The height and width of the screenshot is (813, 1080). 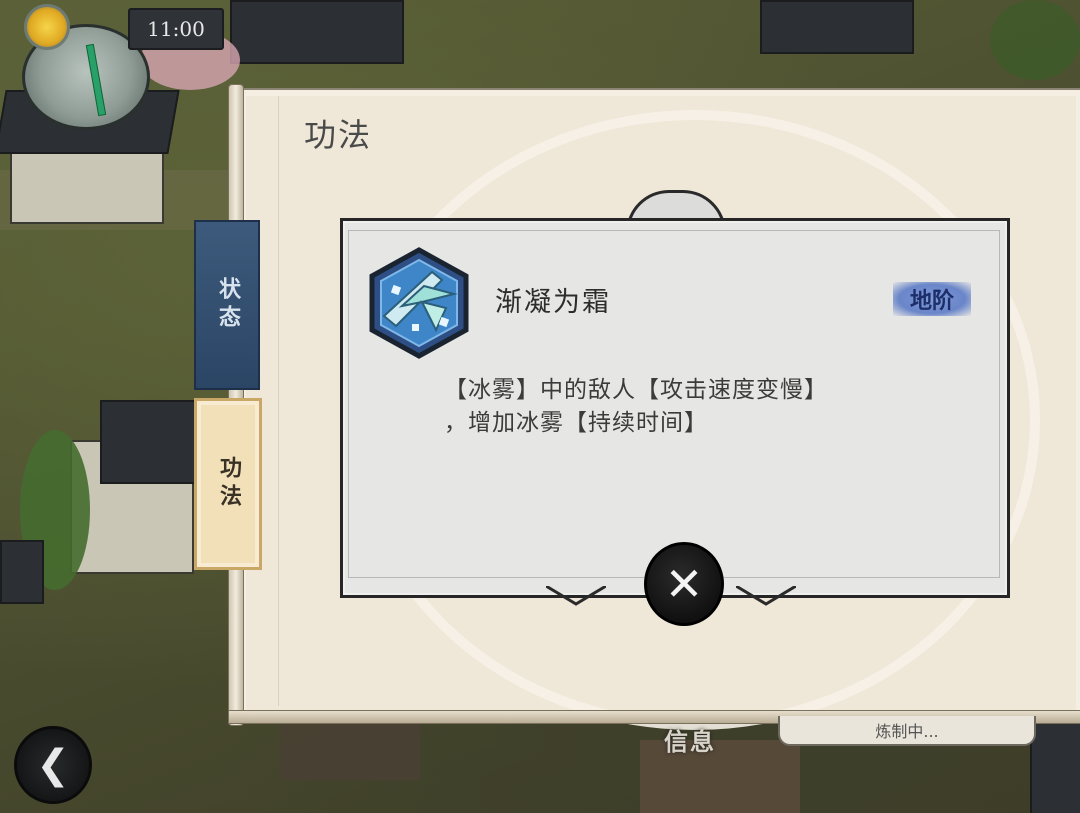 I want to click on info-label: 信息, so click(x=690, y=739).